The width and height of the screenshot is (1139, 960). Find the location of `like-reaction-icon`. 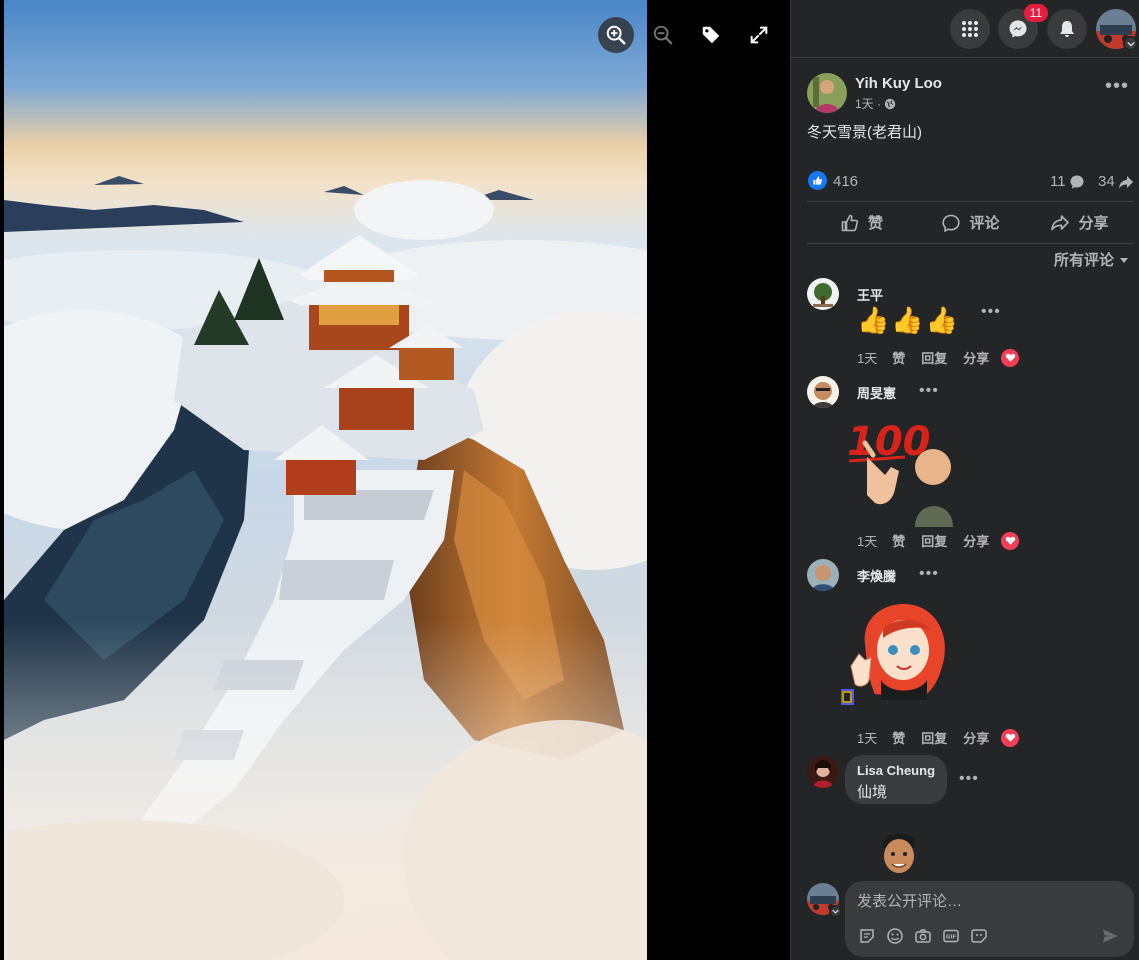

like-reaction-icon is located at coordinates (817, 180).